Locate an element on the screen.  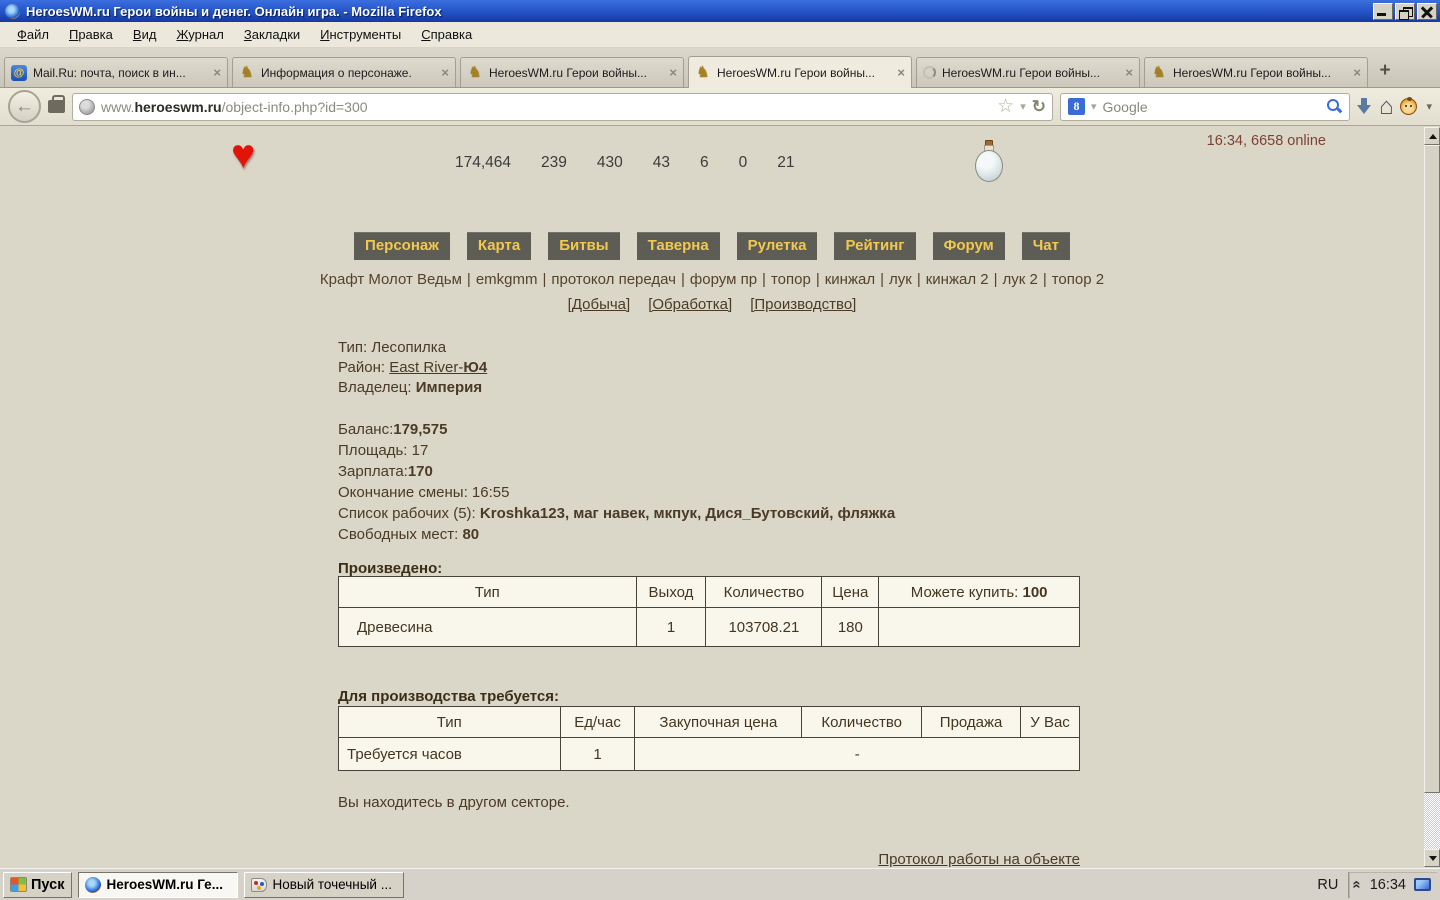
link-mining: [Добыча] is located at coordinates (599, 304).